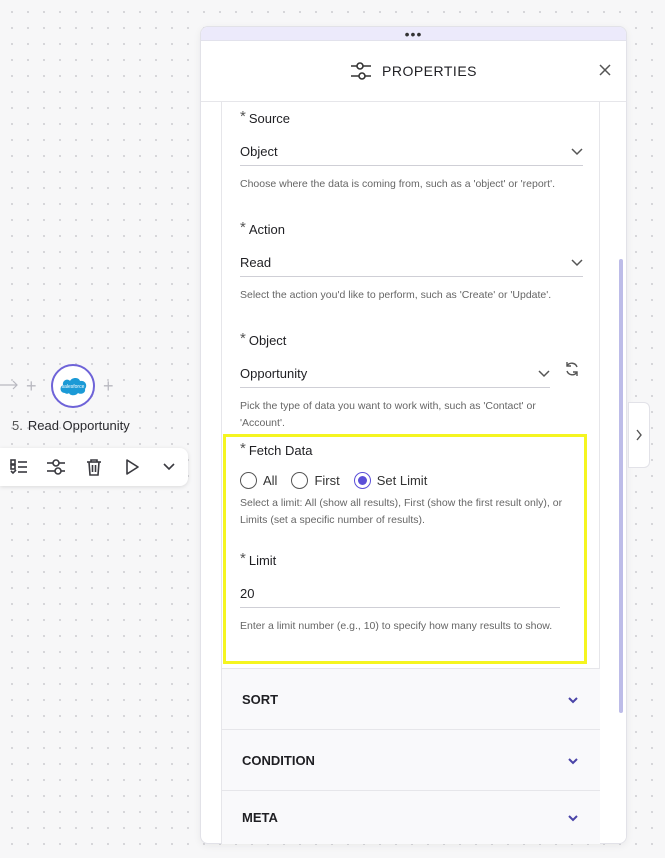 The image size is (665, 858). Describe the element at coordinates (413, 34) in the screenshot. I see `drag-handle: •••` at that location.